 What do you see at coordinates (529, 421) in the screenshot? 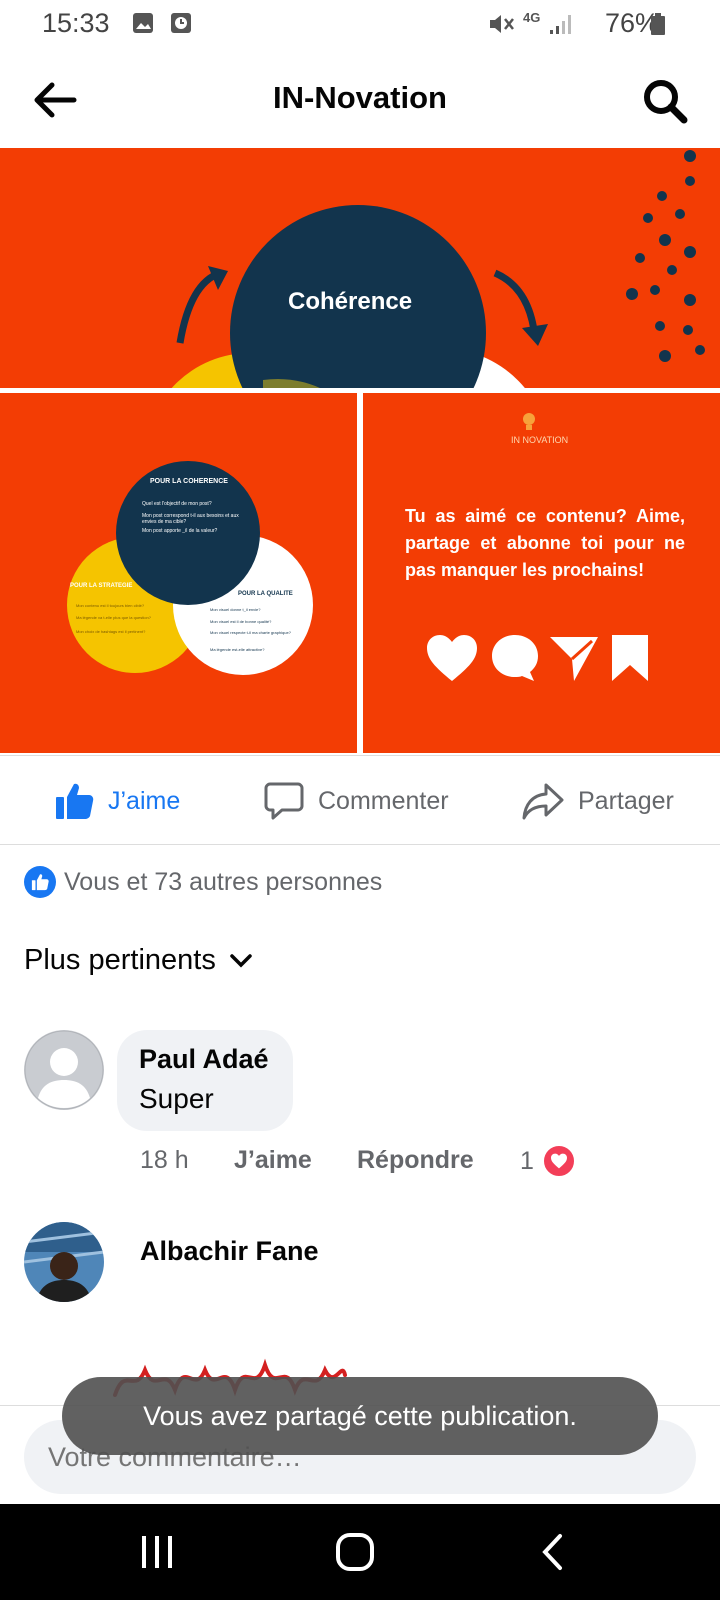
I see `lightbulb-logo-icon` at bounding box center [529, 421].